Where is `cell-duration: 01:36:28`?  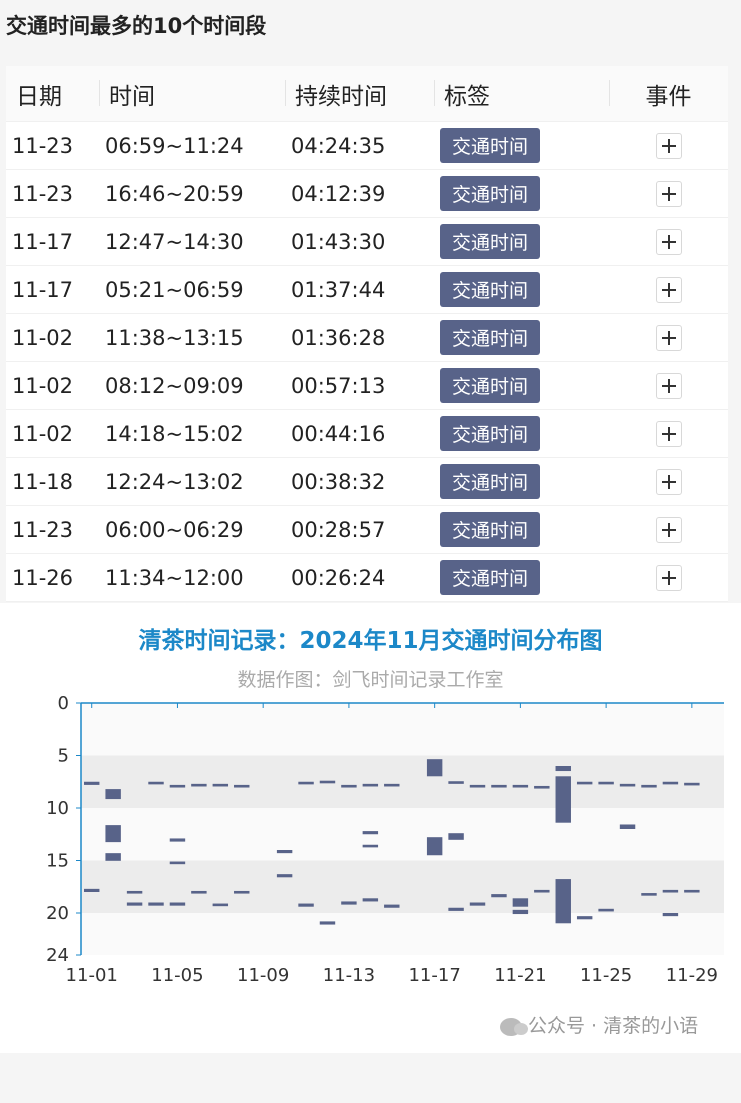 cell-duration: 01:36:28 is located at coordinates (359, 337).